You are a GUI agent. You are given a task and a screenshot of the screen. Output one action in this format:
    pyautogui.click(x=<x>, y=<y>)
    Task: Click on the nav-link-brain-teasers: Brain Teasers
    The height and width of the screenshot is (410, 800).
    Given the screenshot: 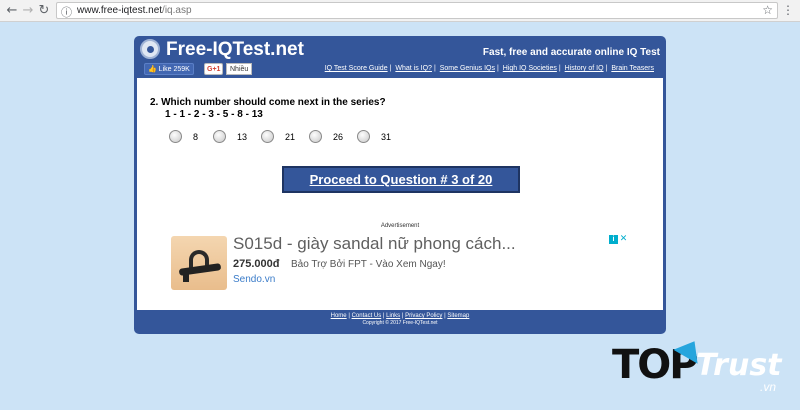 What is the action you would take?
    pyautogui.click(x=632, y=68)
    